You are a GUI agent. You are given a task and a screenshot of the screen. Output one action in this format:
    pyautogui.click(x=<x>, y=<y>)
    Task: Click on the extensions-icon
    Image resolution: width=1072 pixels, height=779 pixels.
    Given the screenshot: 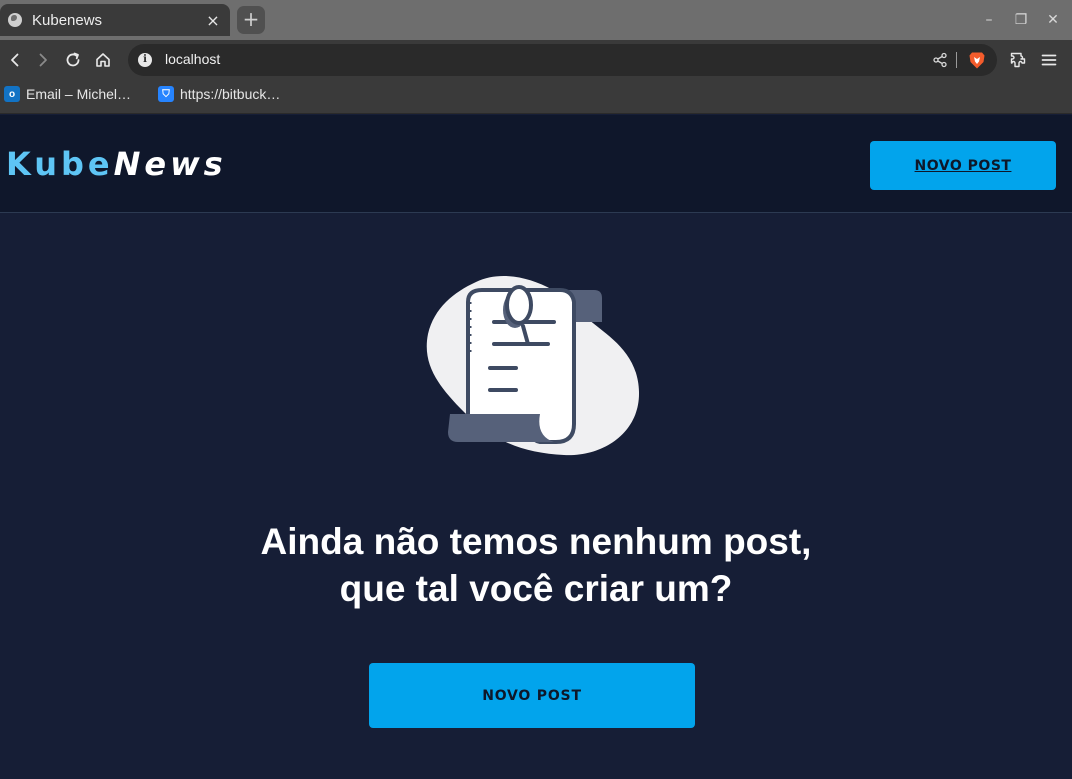 What is the action you would take?
    pyautogui.click(x=1019, y=60)
    